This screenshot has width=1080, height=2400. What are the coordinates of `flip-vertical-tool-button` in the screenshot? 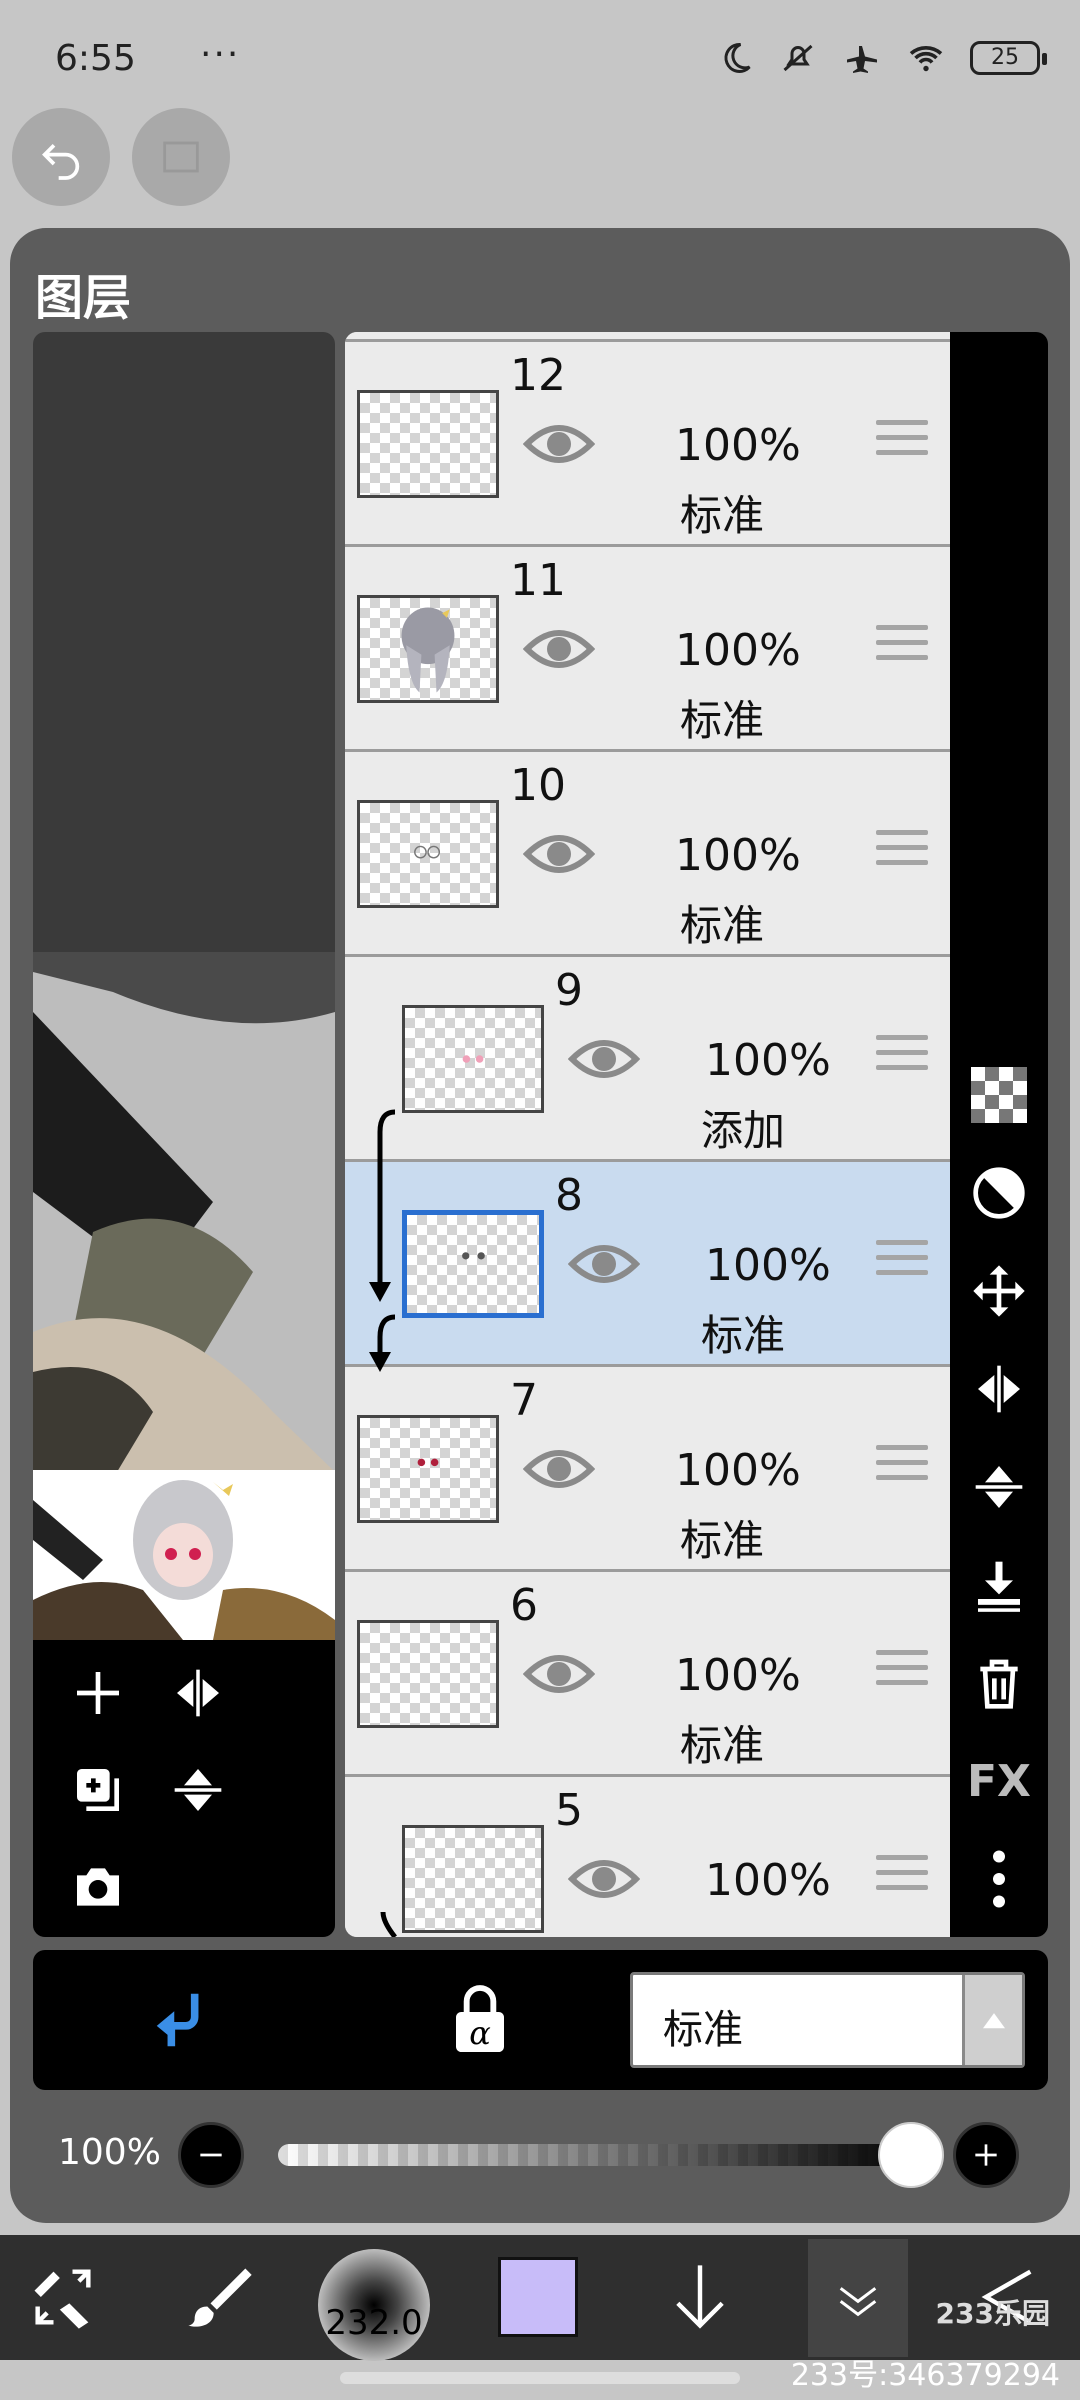 It's located at (999, 1487).